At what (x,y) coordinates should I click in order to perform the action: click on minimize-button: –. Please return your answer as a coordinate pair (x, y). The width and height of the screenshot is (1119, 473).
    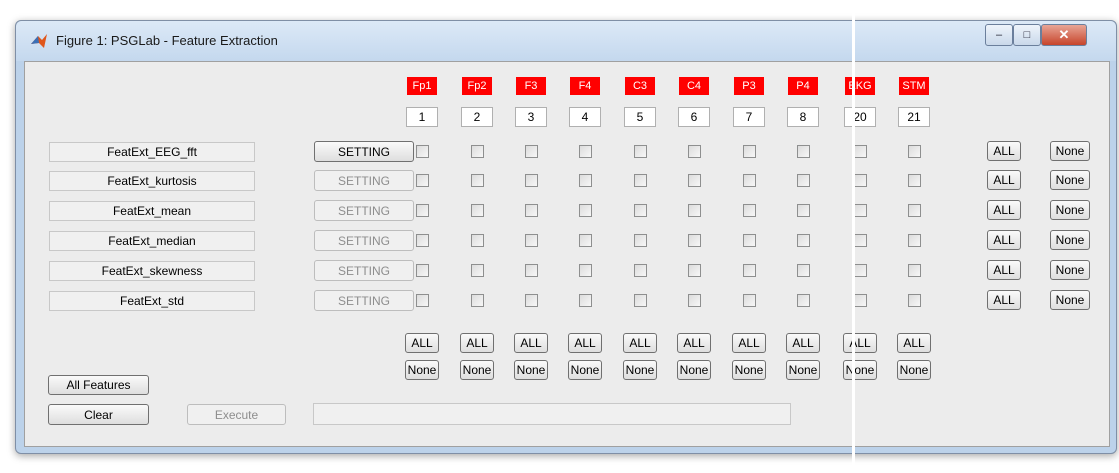
    Looking at the image, I should click on (999, 35).